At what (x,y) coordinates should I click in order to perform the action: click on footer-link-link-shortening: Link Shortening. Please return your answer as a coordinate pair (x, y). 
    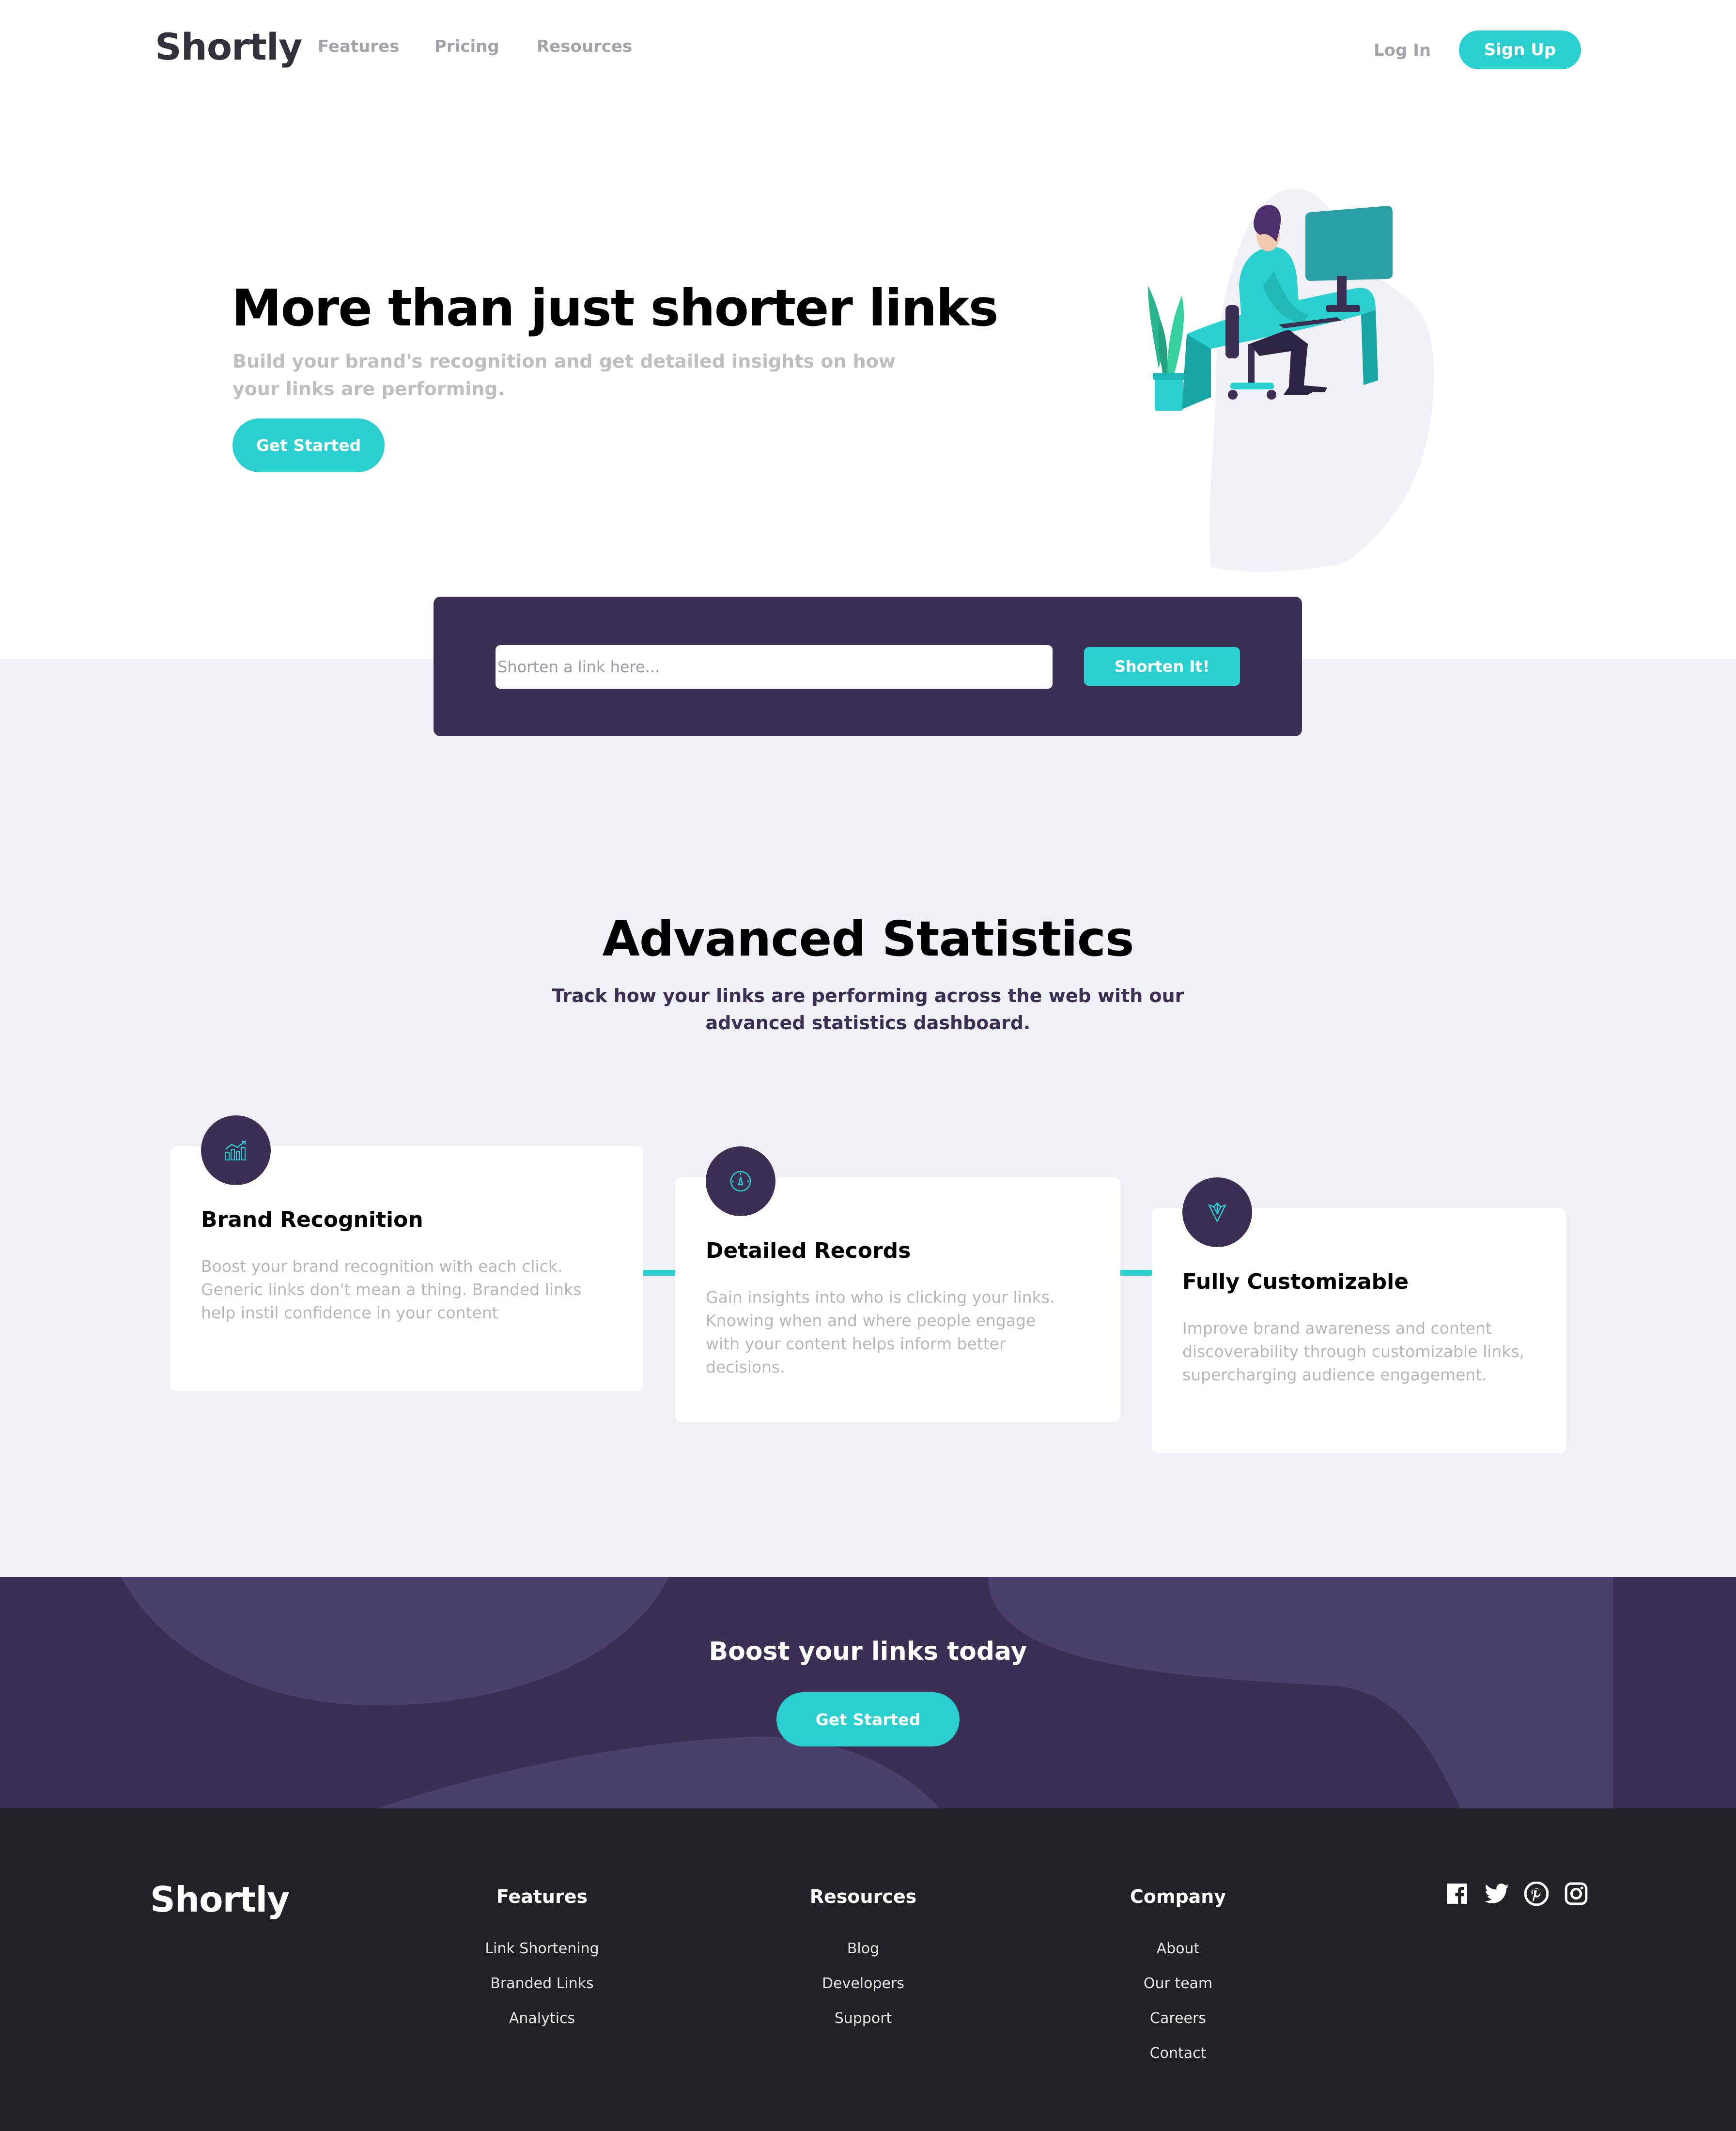
    Looking at the image, I should click on (542, 1948).